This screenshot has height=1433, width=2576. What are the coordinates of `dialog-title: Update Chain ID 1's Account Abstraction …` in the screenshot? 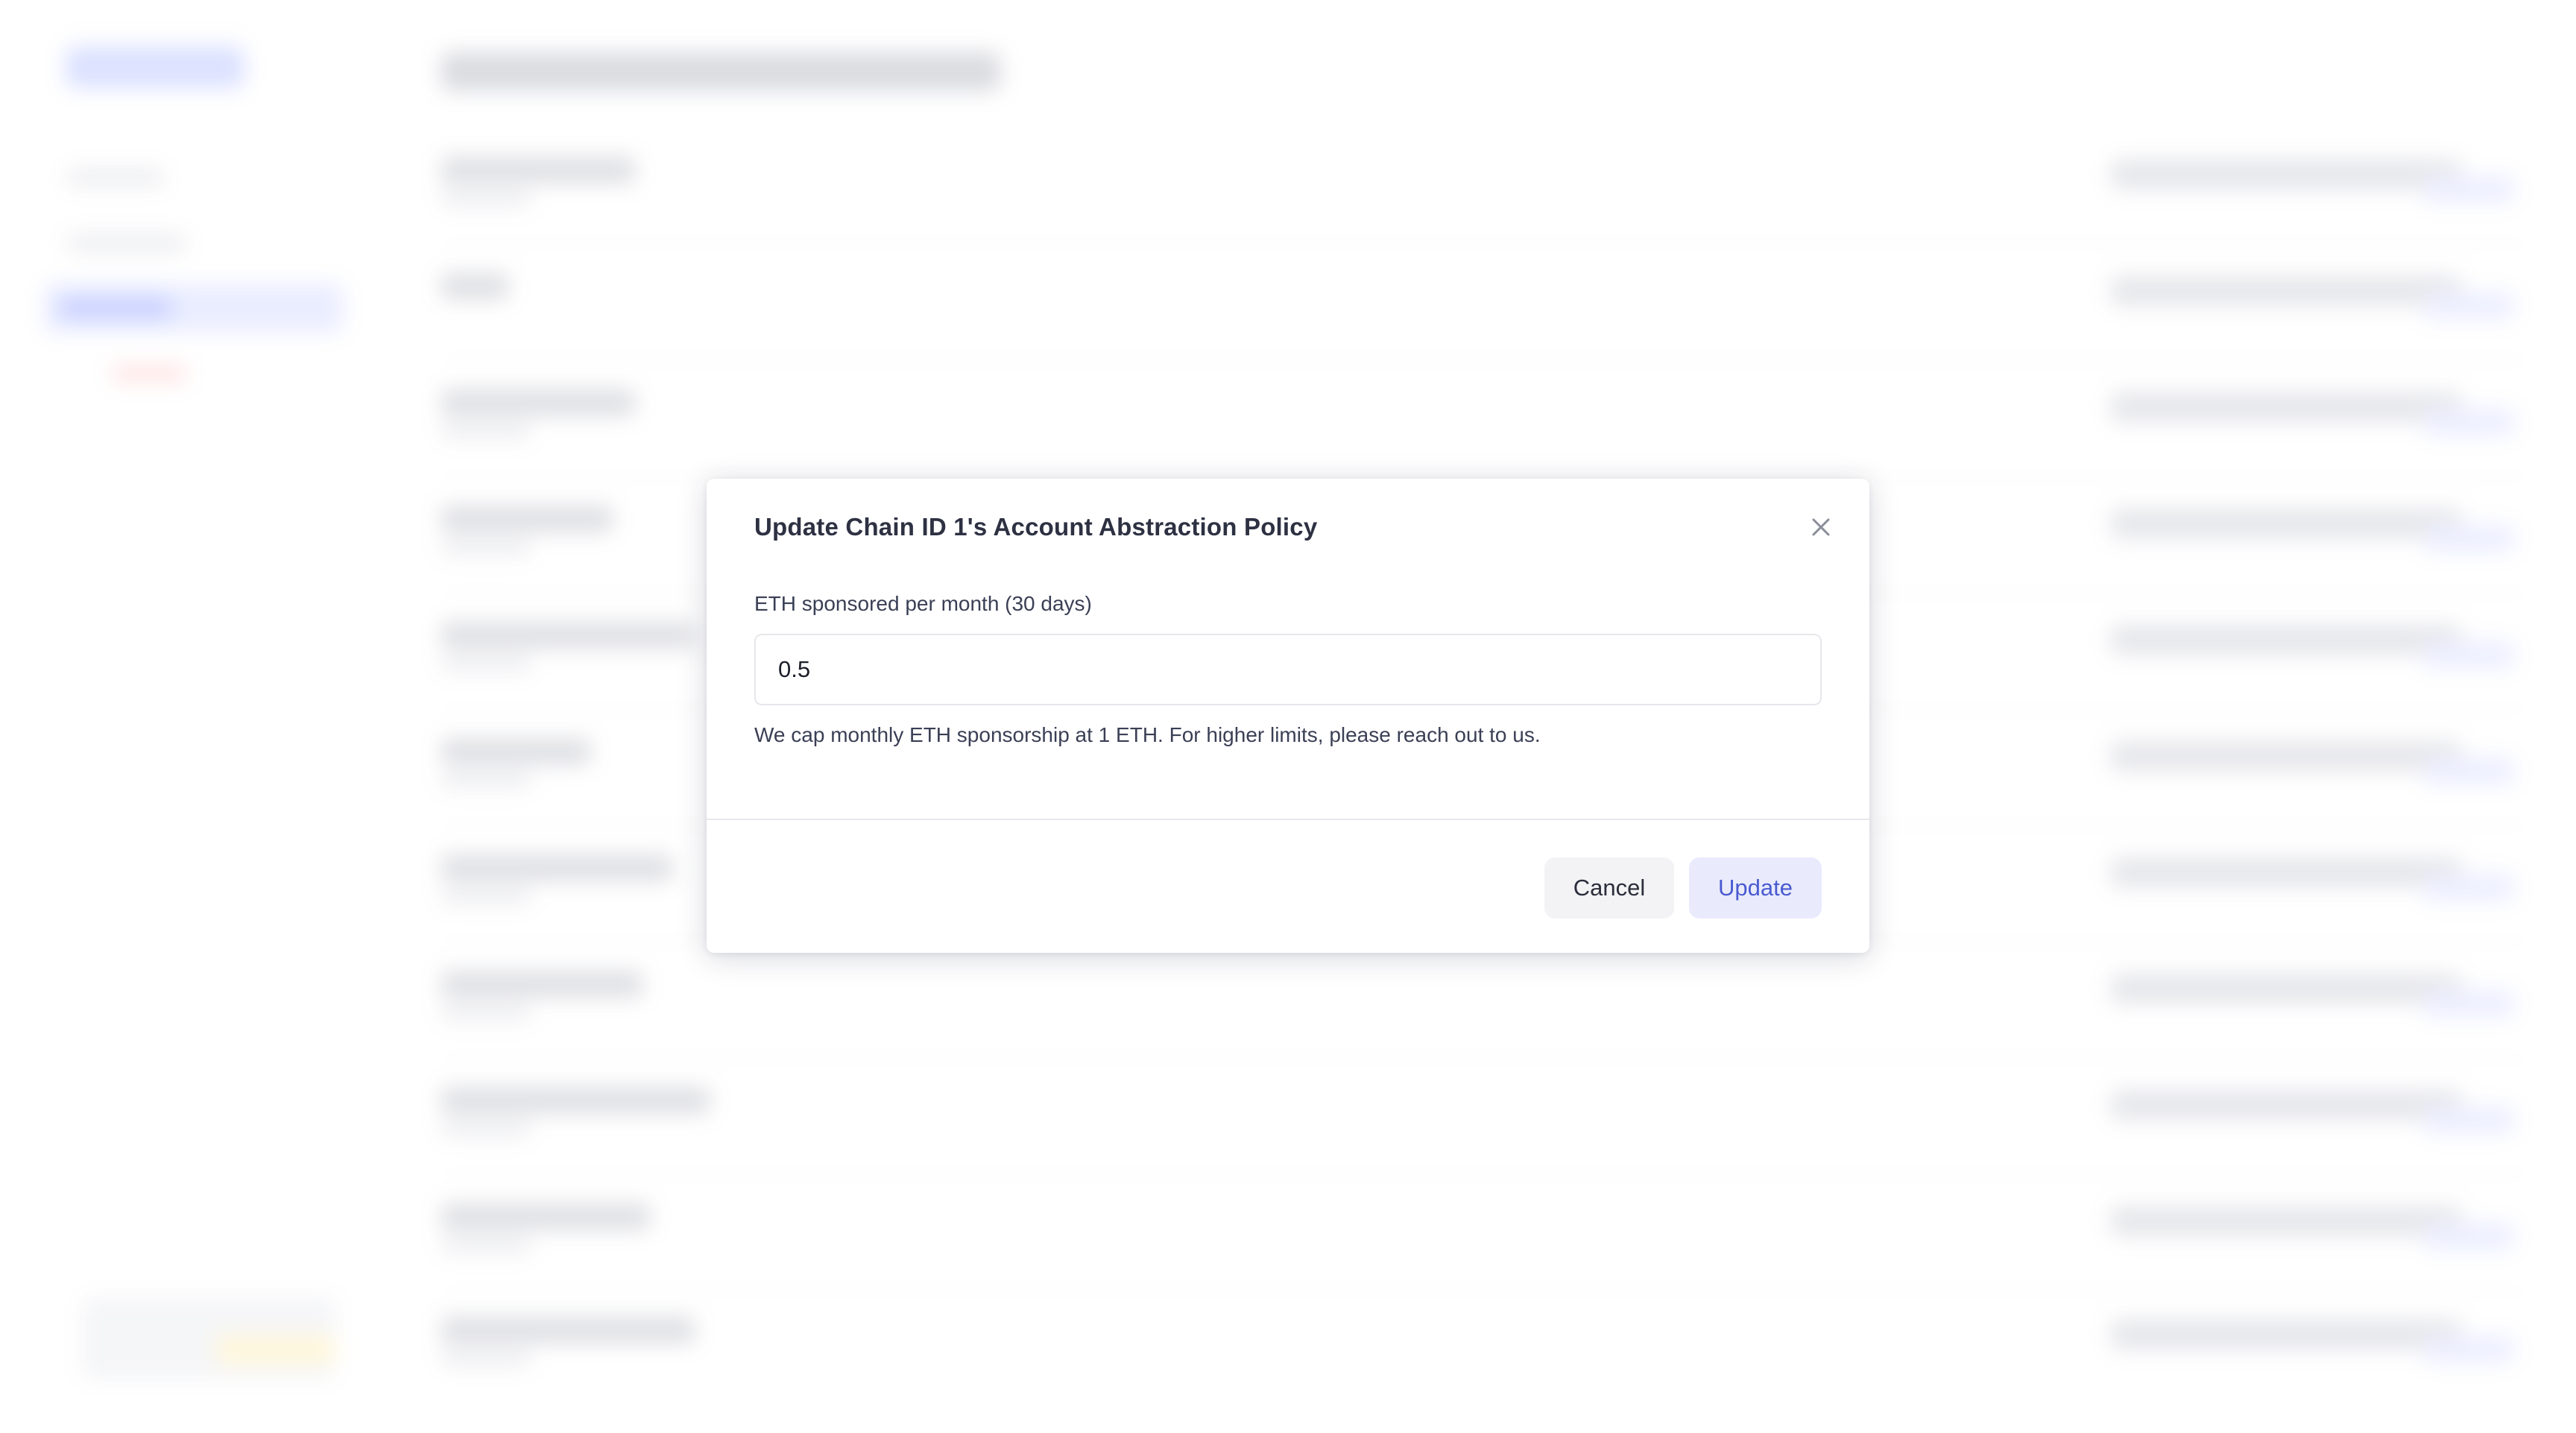 It's located at (1036, 527).